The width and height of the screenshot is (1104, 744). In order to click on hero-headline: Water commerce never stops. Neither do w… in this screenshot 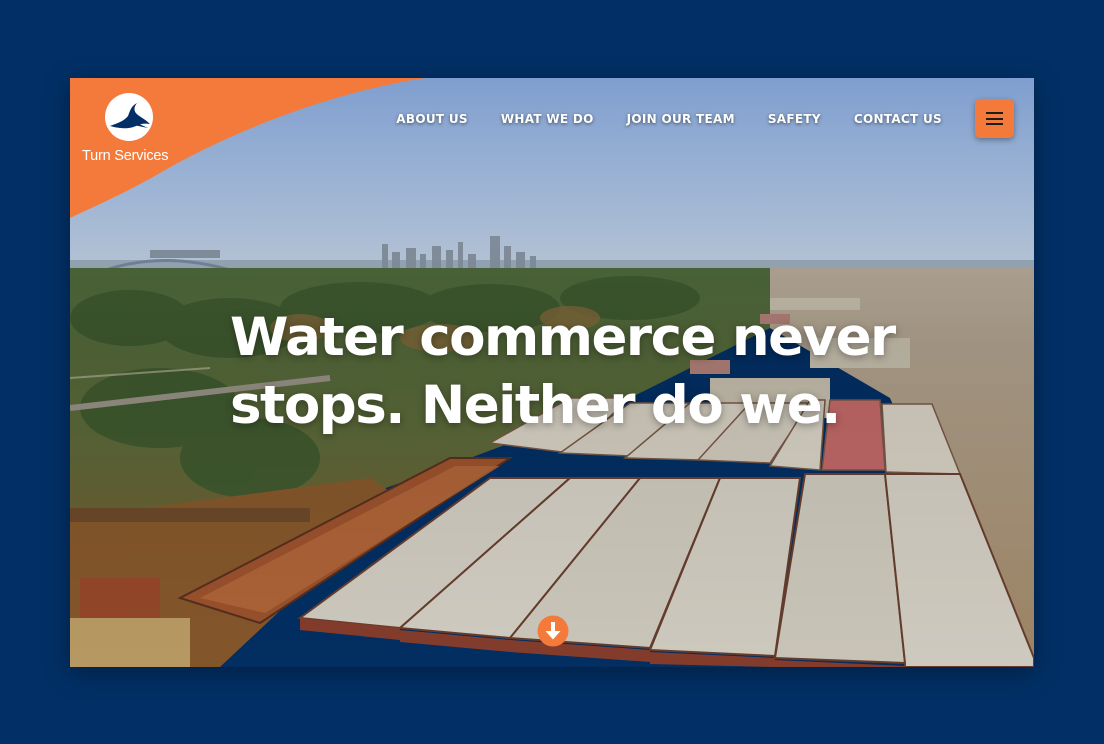, I will do `click(590, 372)`.